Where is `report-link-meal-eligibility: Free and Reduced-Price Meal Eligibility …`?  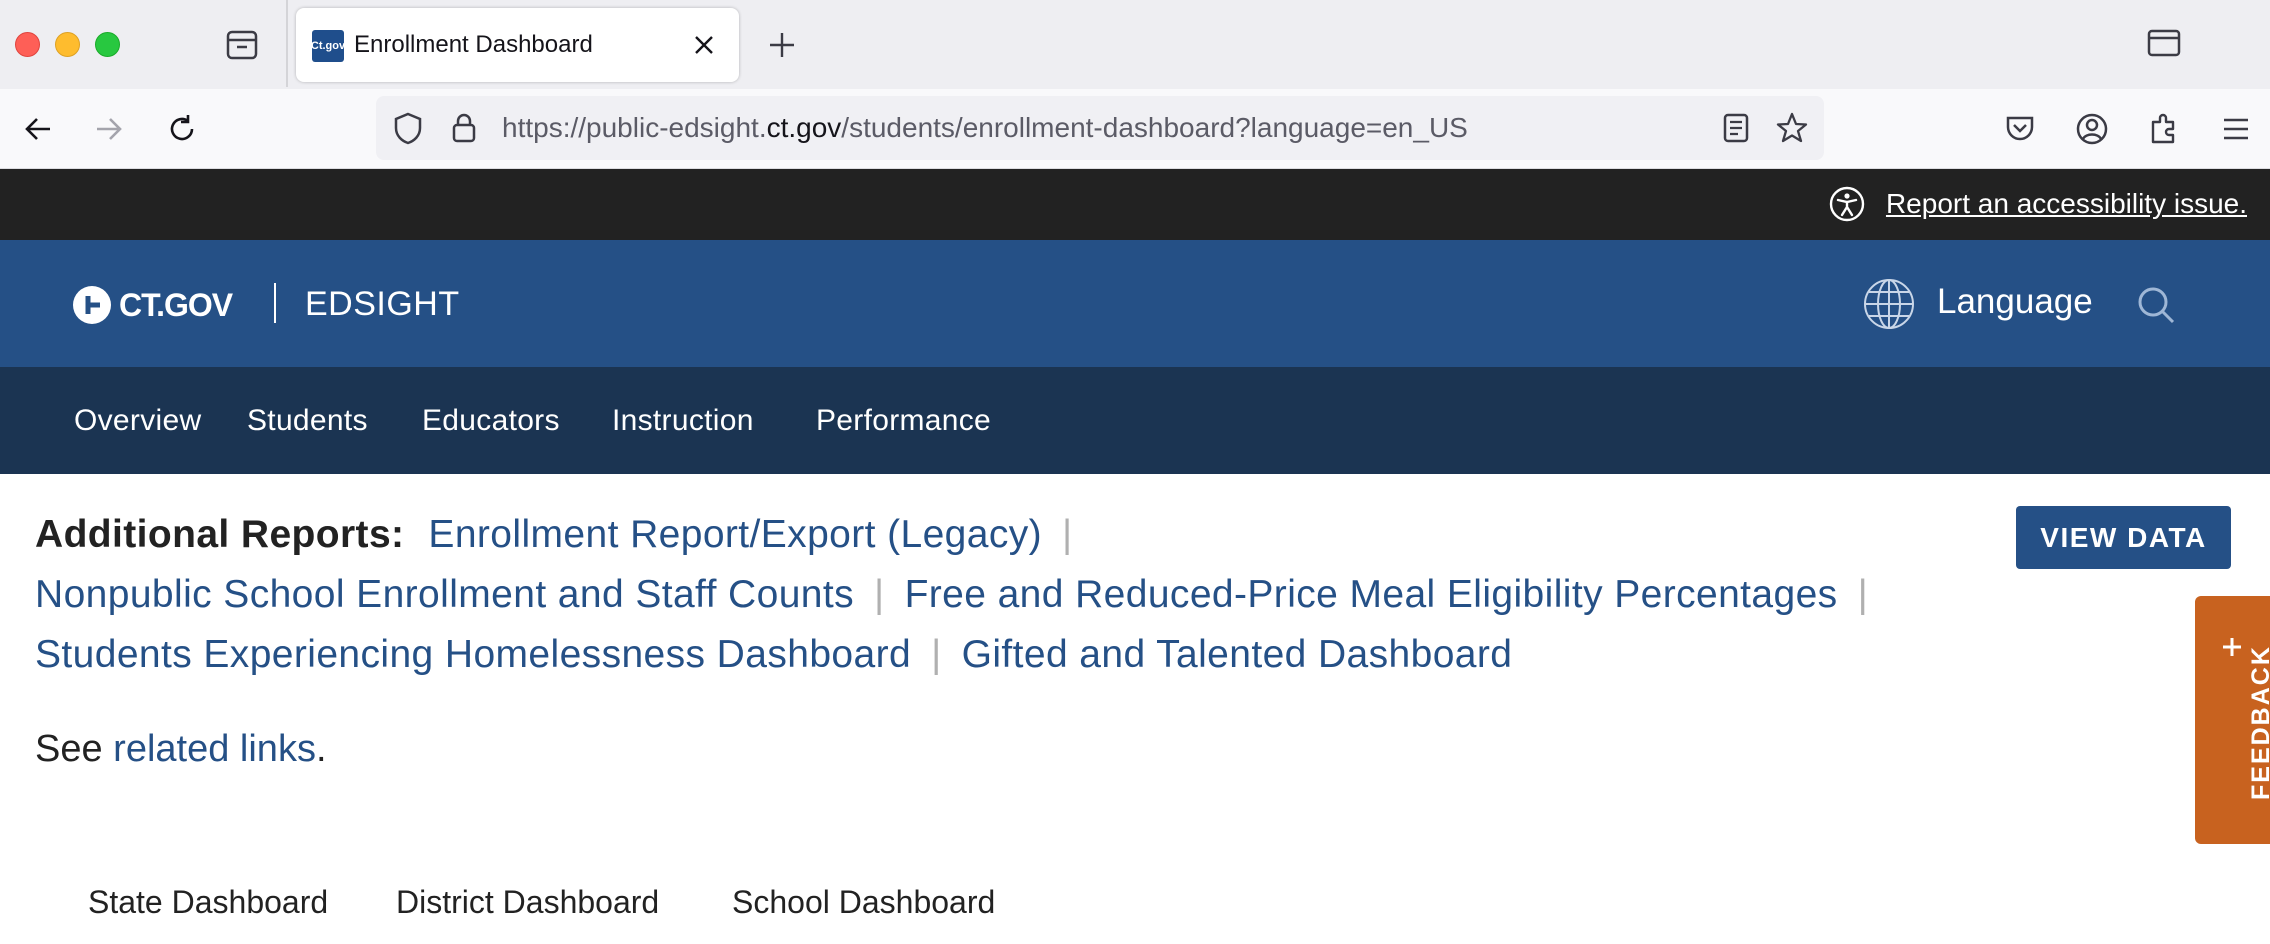 report-link-meal-eligibility: Free and Reduced-Price Meal Eligibility … is located at coordinates (1371, 594).